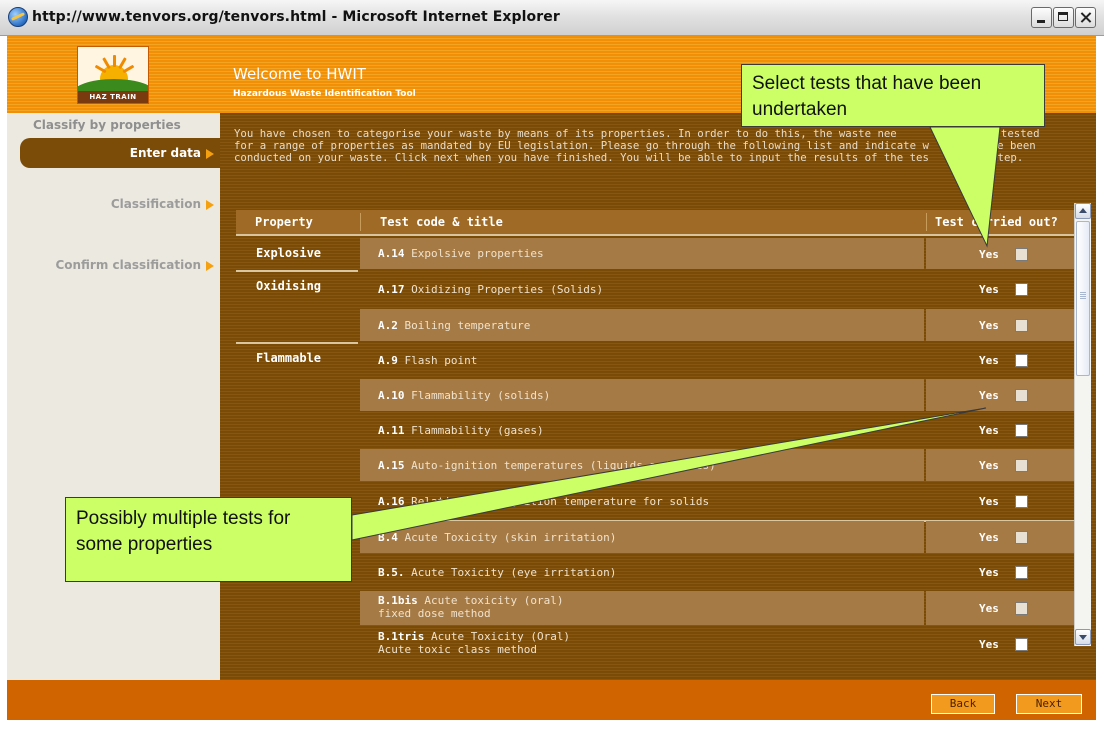 The image size is (1104, 729). I want to click on test-code: B.5., so click(391, 572).